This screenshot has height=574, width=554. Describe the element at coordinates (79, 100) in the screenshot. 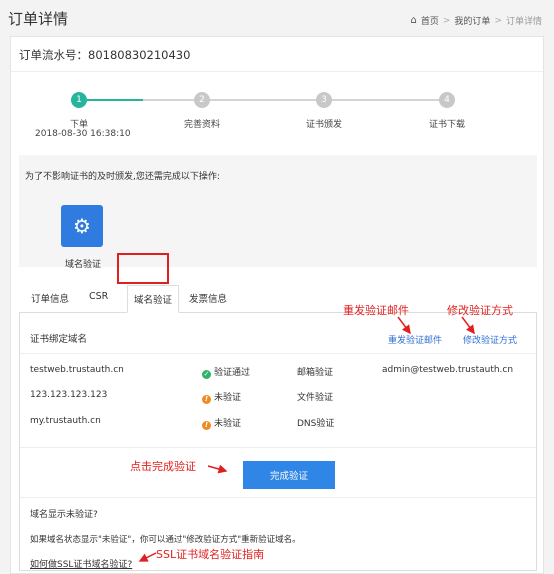

I see `step-1-circle: 1` at that location.